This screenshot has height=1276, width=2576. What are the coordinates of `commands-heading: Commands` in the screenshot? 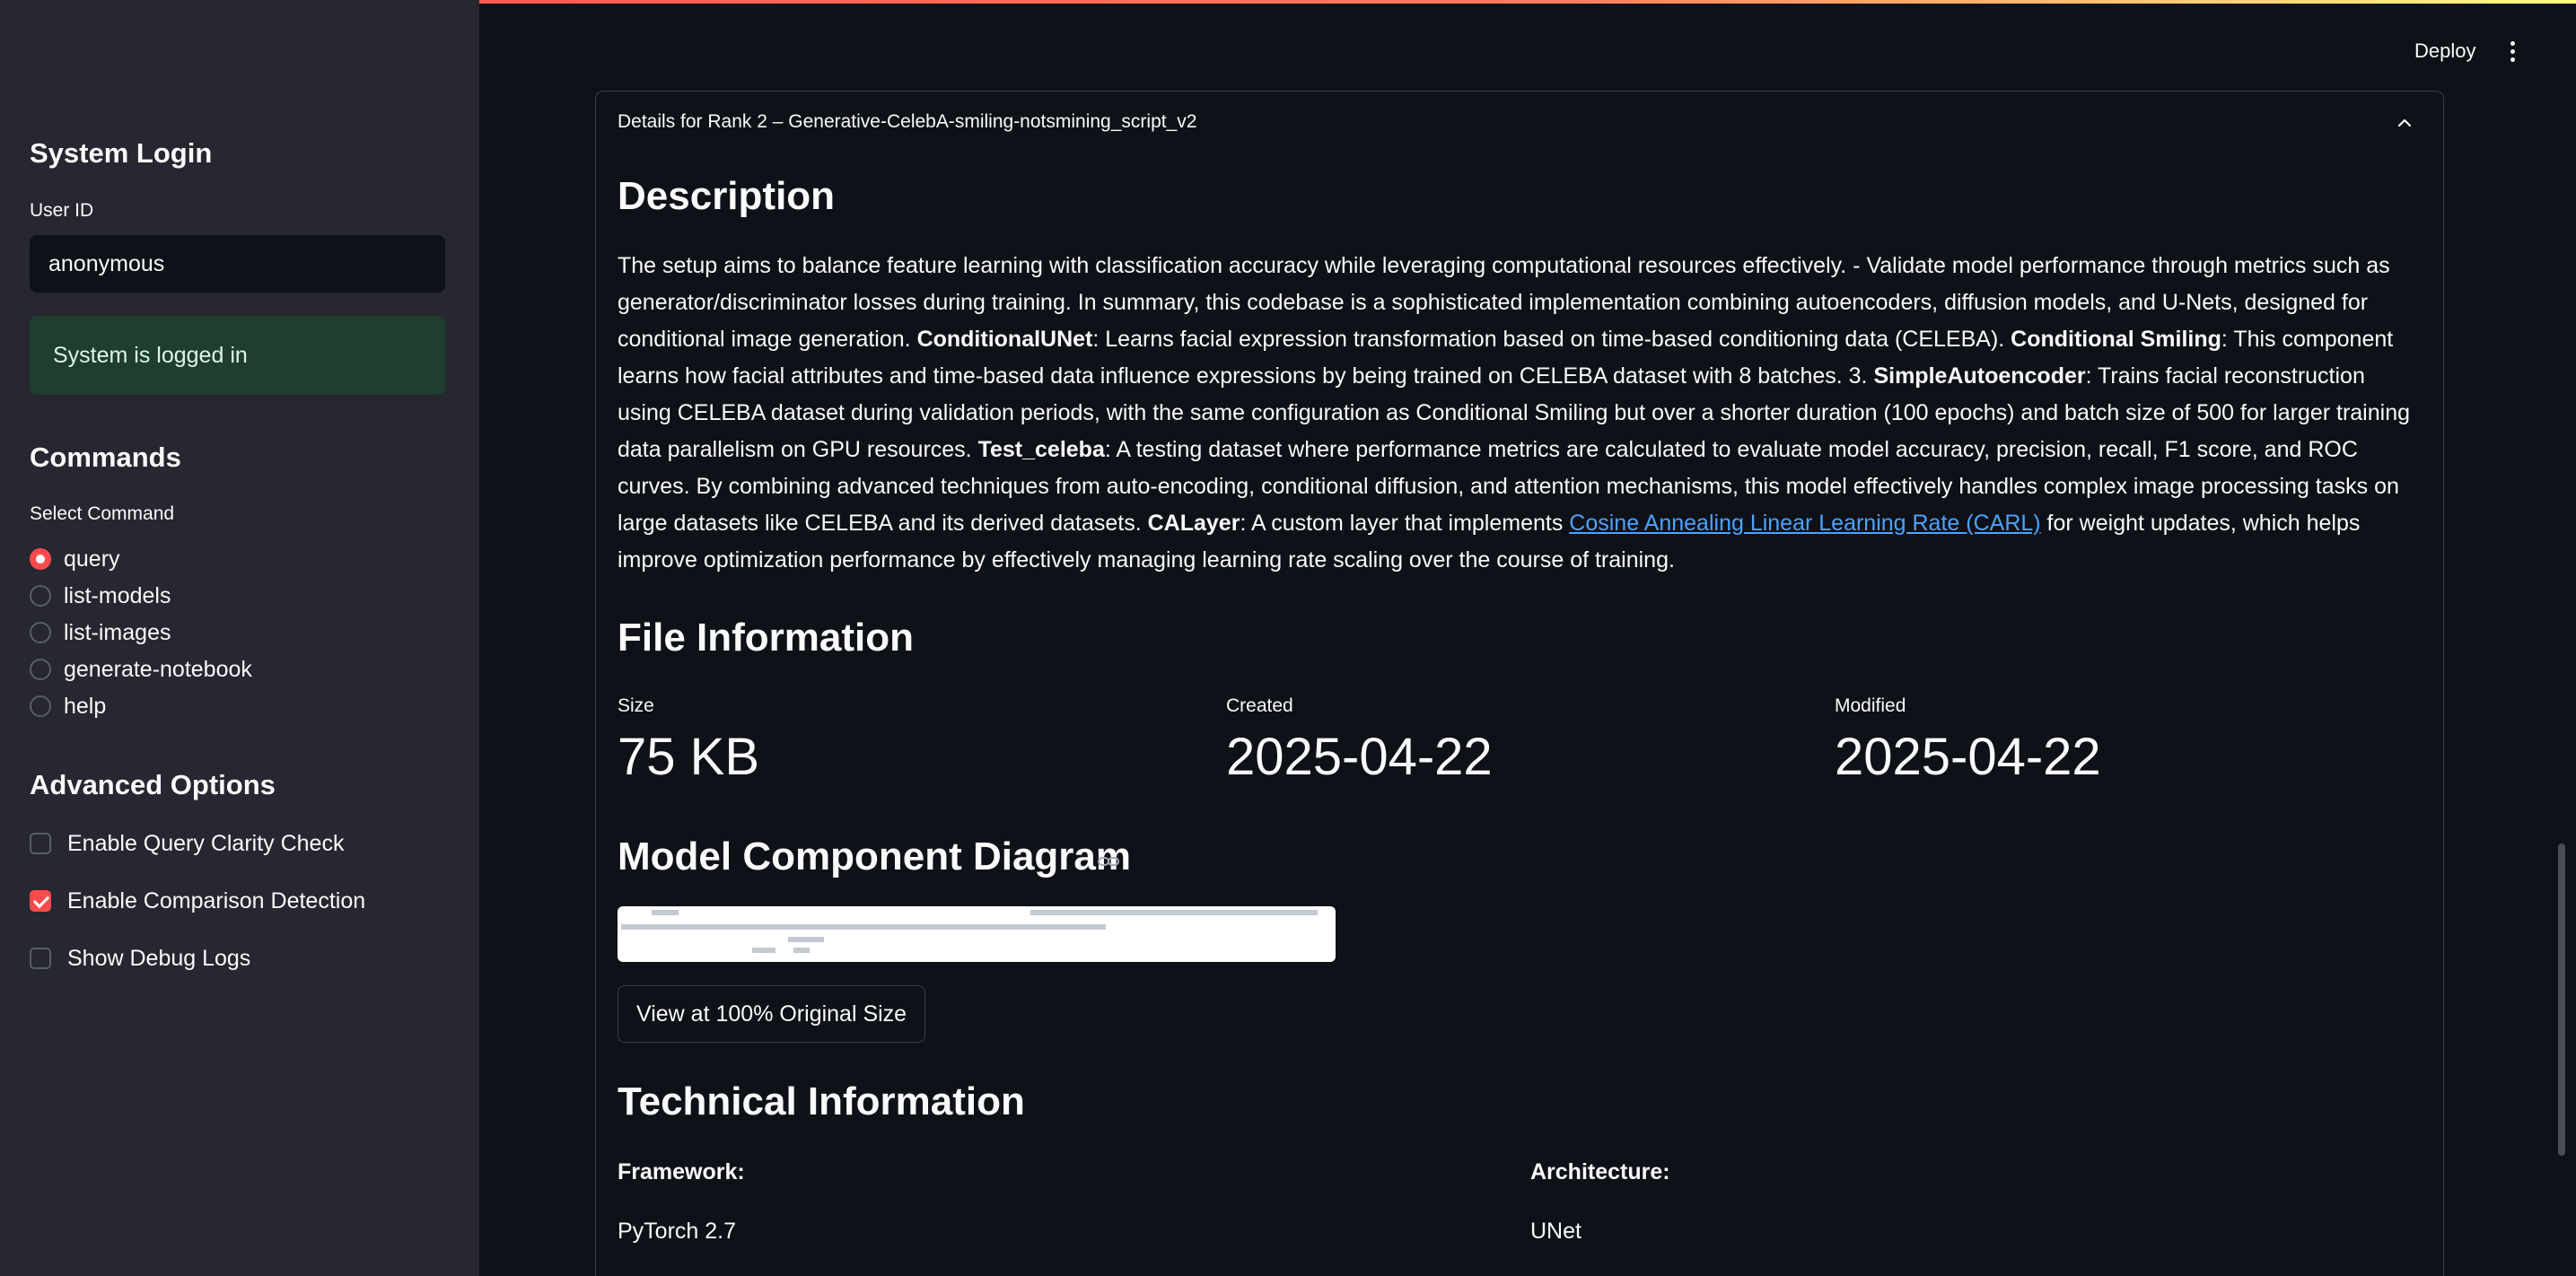 It's located at (105, 457).